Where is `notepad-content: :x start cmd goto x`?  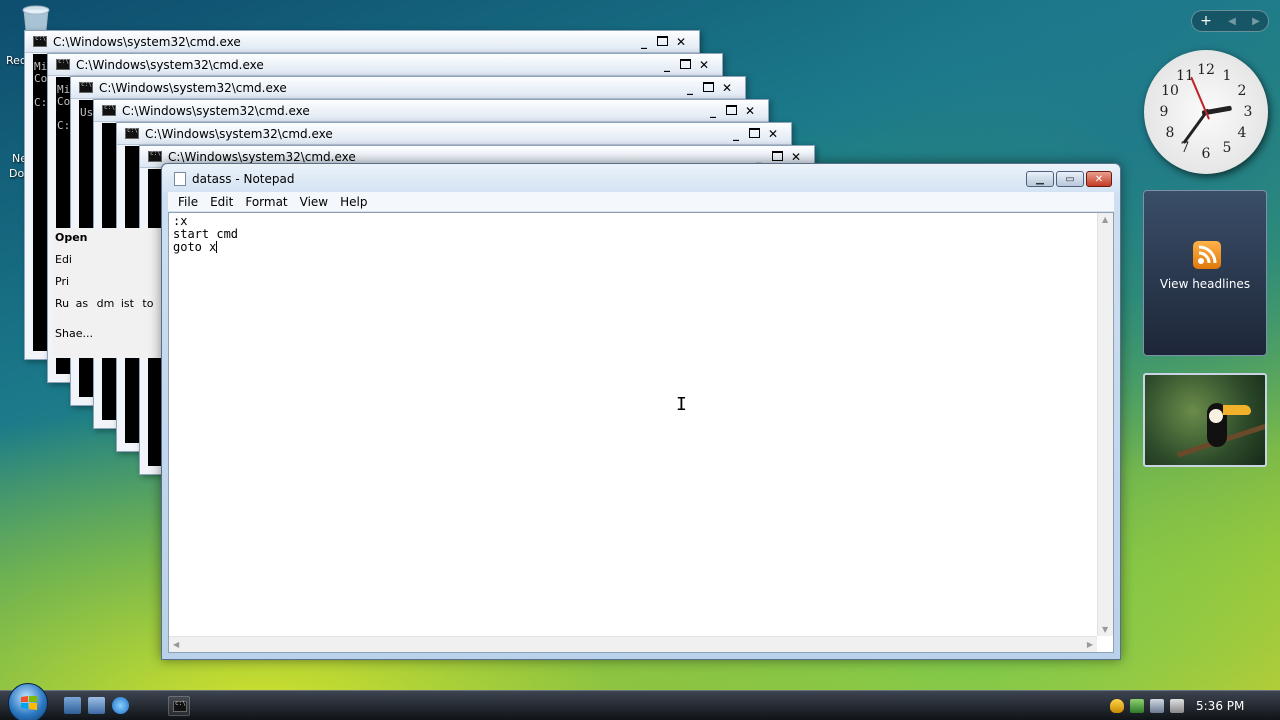
notepad-content: :x start cmd goto x is located at coordinates (205, 234).